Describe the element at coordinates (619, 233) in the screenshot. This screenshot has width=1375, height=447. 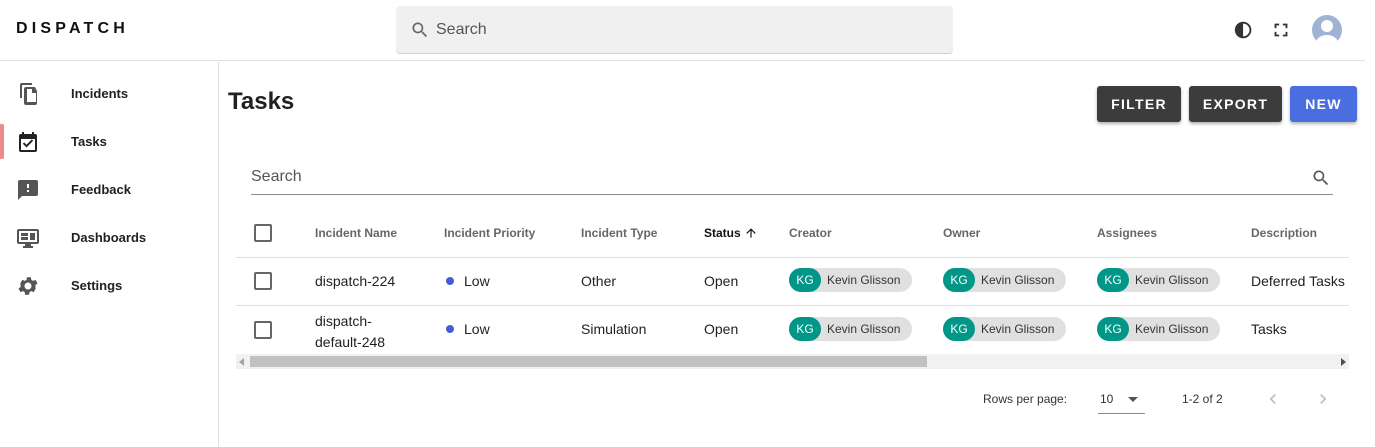
I see `column-header-incident-type: Incident Type` at that location.